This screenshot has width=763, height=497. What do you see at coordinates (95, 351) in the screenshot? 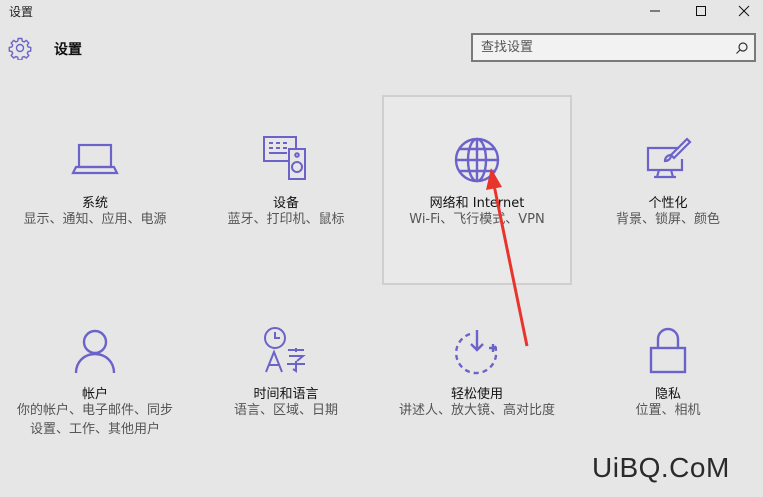
I see `person-icon` at bounding box center [95, 351].